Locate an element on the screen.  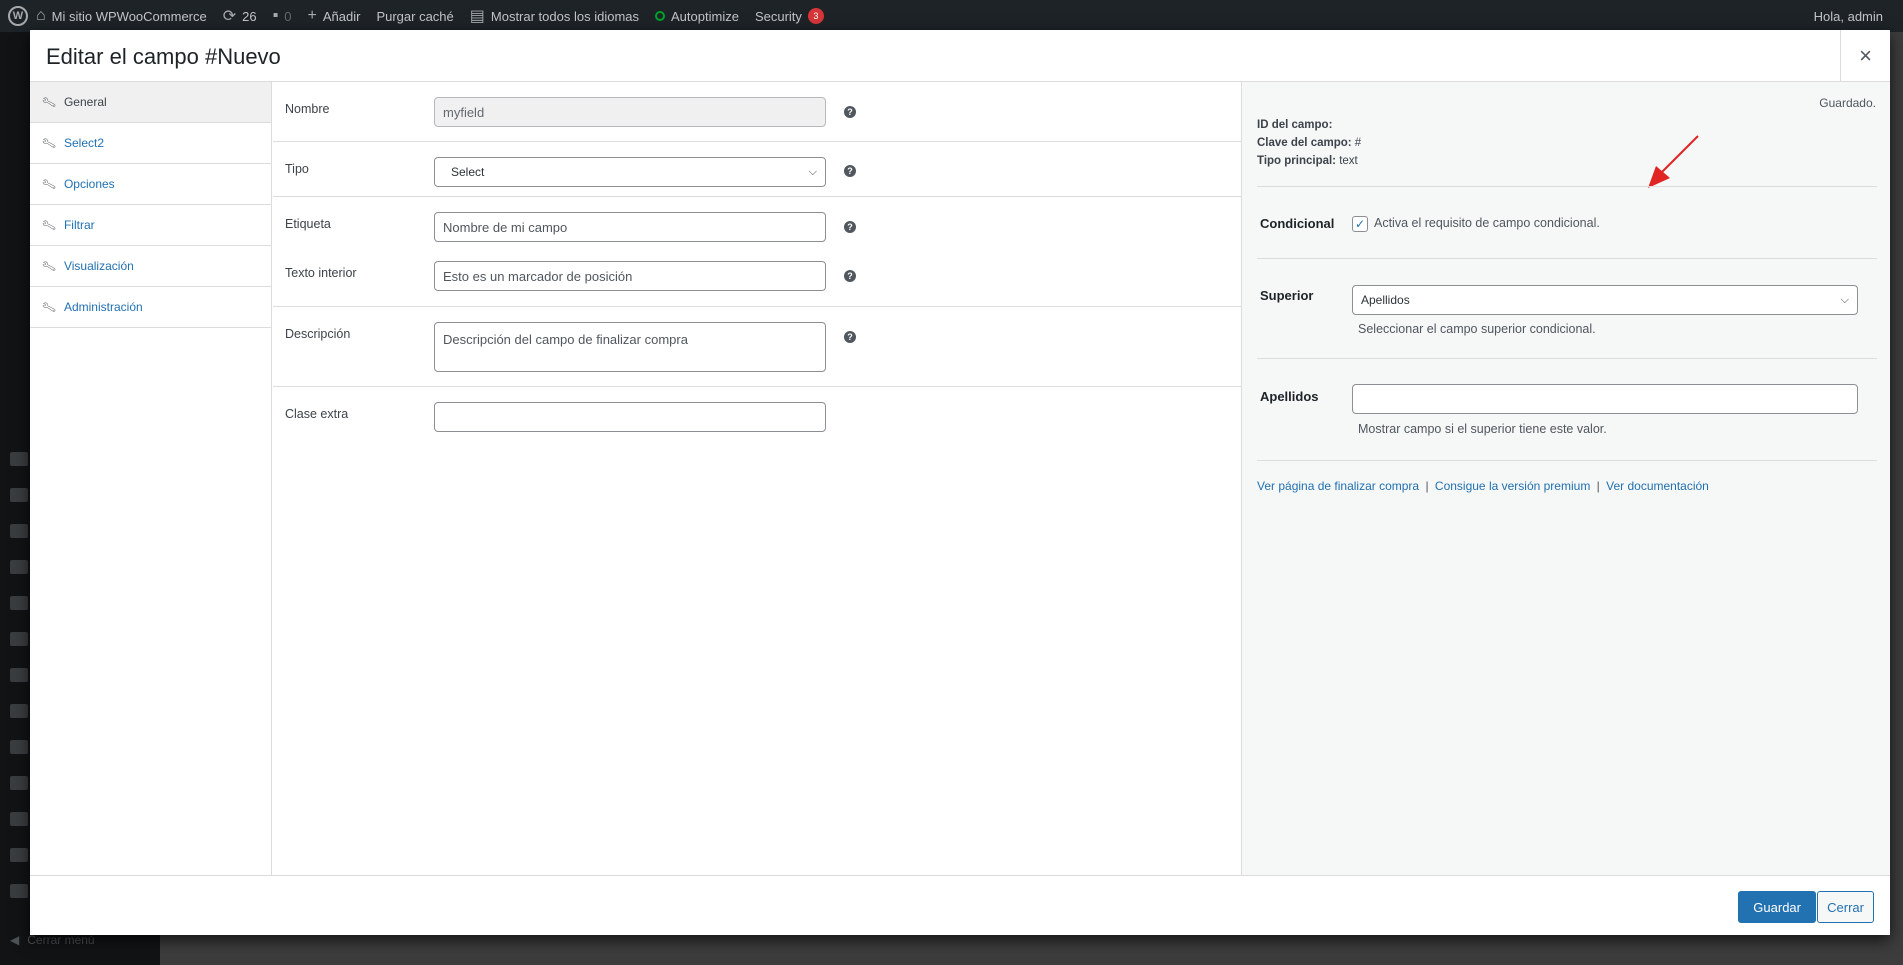
updates-link: ⟳ 26 is located at coordinates (240, 16).